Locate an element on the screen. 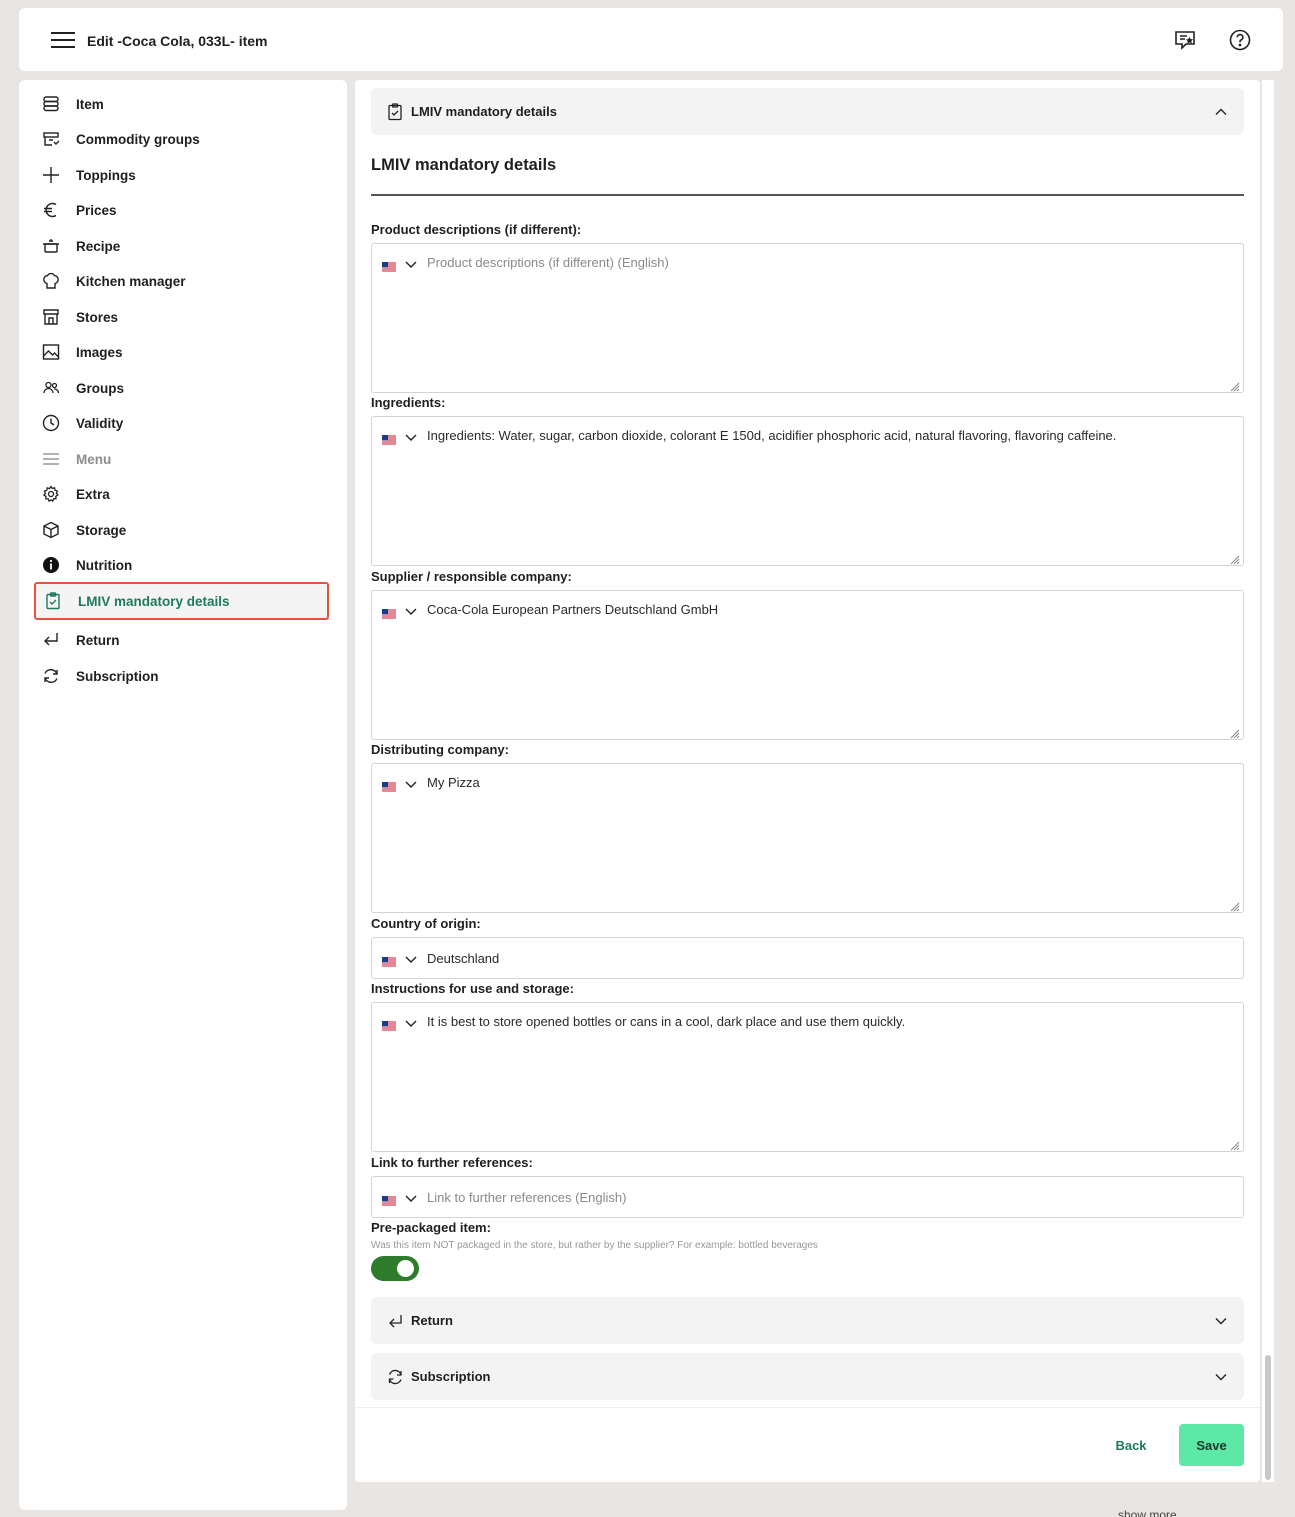 The width and height of the screenshot is (1295, 1517). sidebar-item-kitchen-manager: Kitchen manager is located at coordinates (185, 281).